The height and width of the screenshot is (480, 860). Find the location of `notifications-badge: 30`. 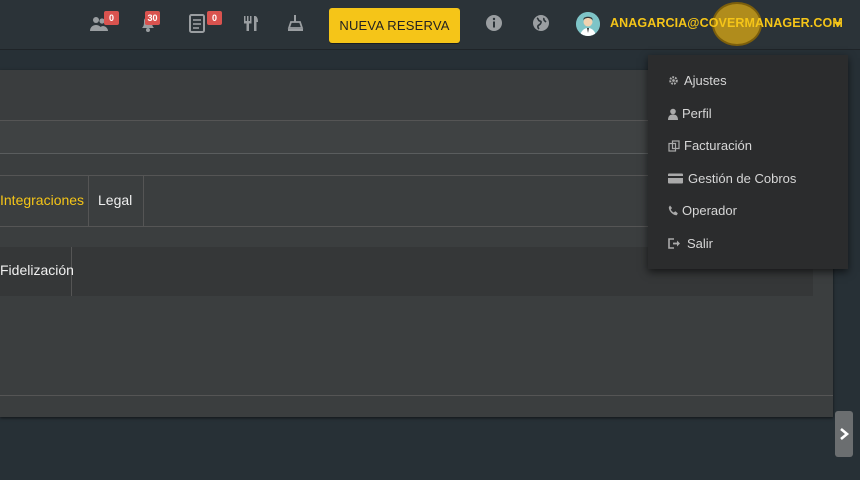

notifications-badge: 30 is located at coordinates (152, 18).